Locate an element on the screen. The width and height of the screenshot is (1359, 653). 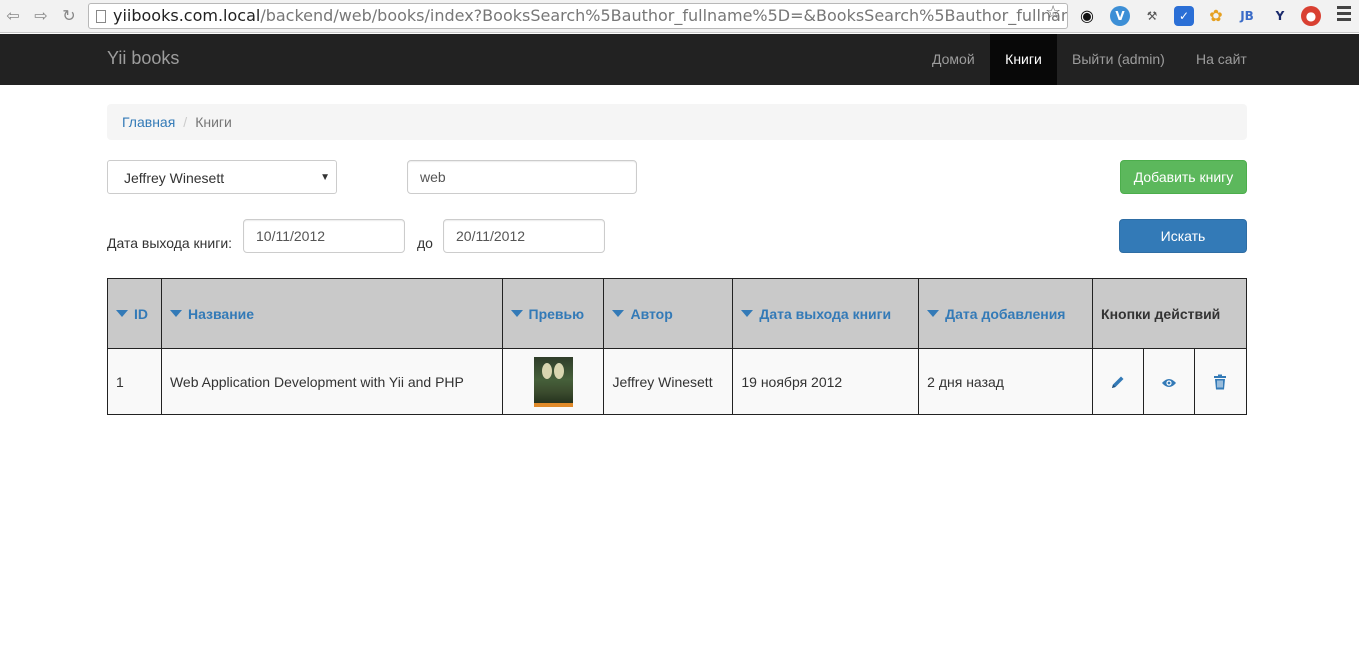
nav-logout: Выйти (admin) is located at coordinates (1118, 59).